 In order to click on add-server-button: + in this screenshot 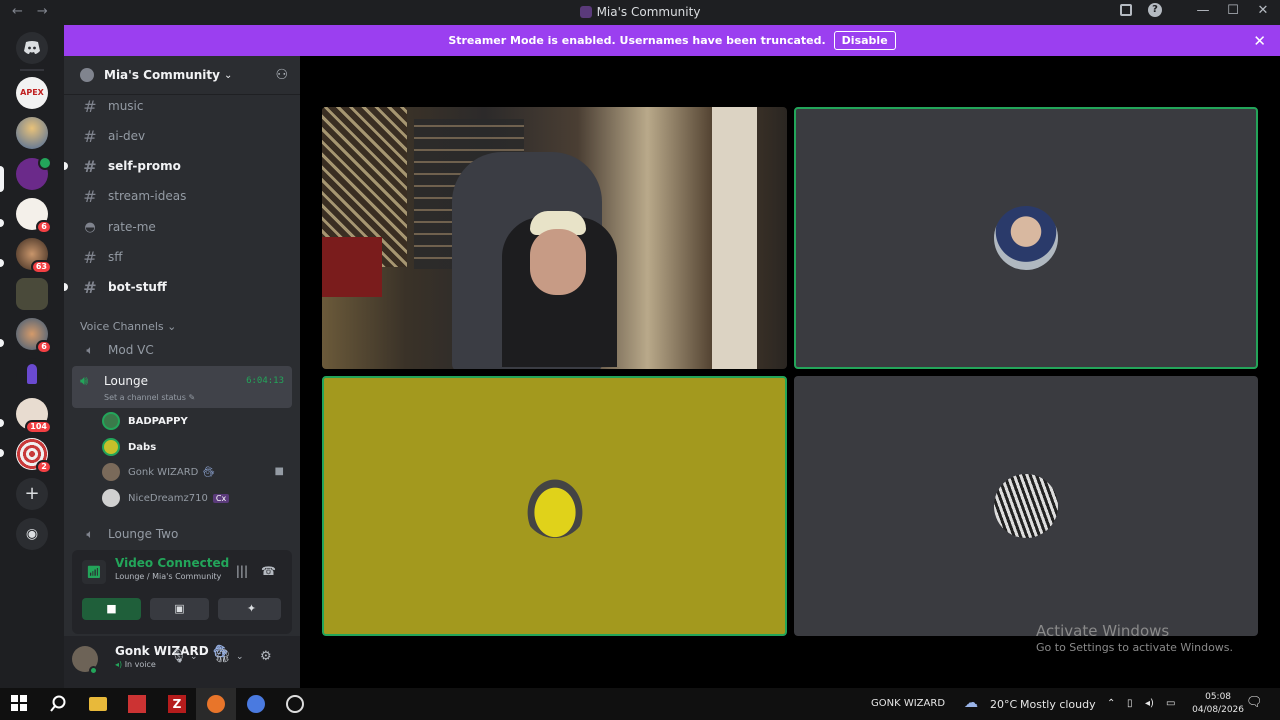, I will do `click(32, 494)`.